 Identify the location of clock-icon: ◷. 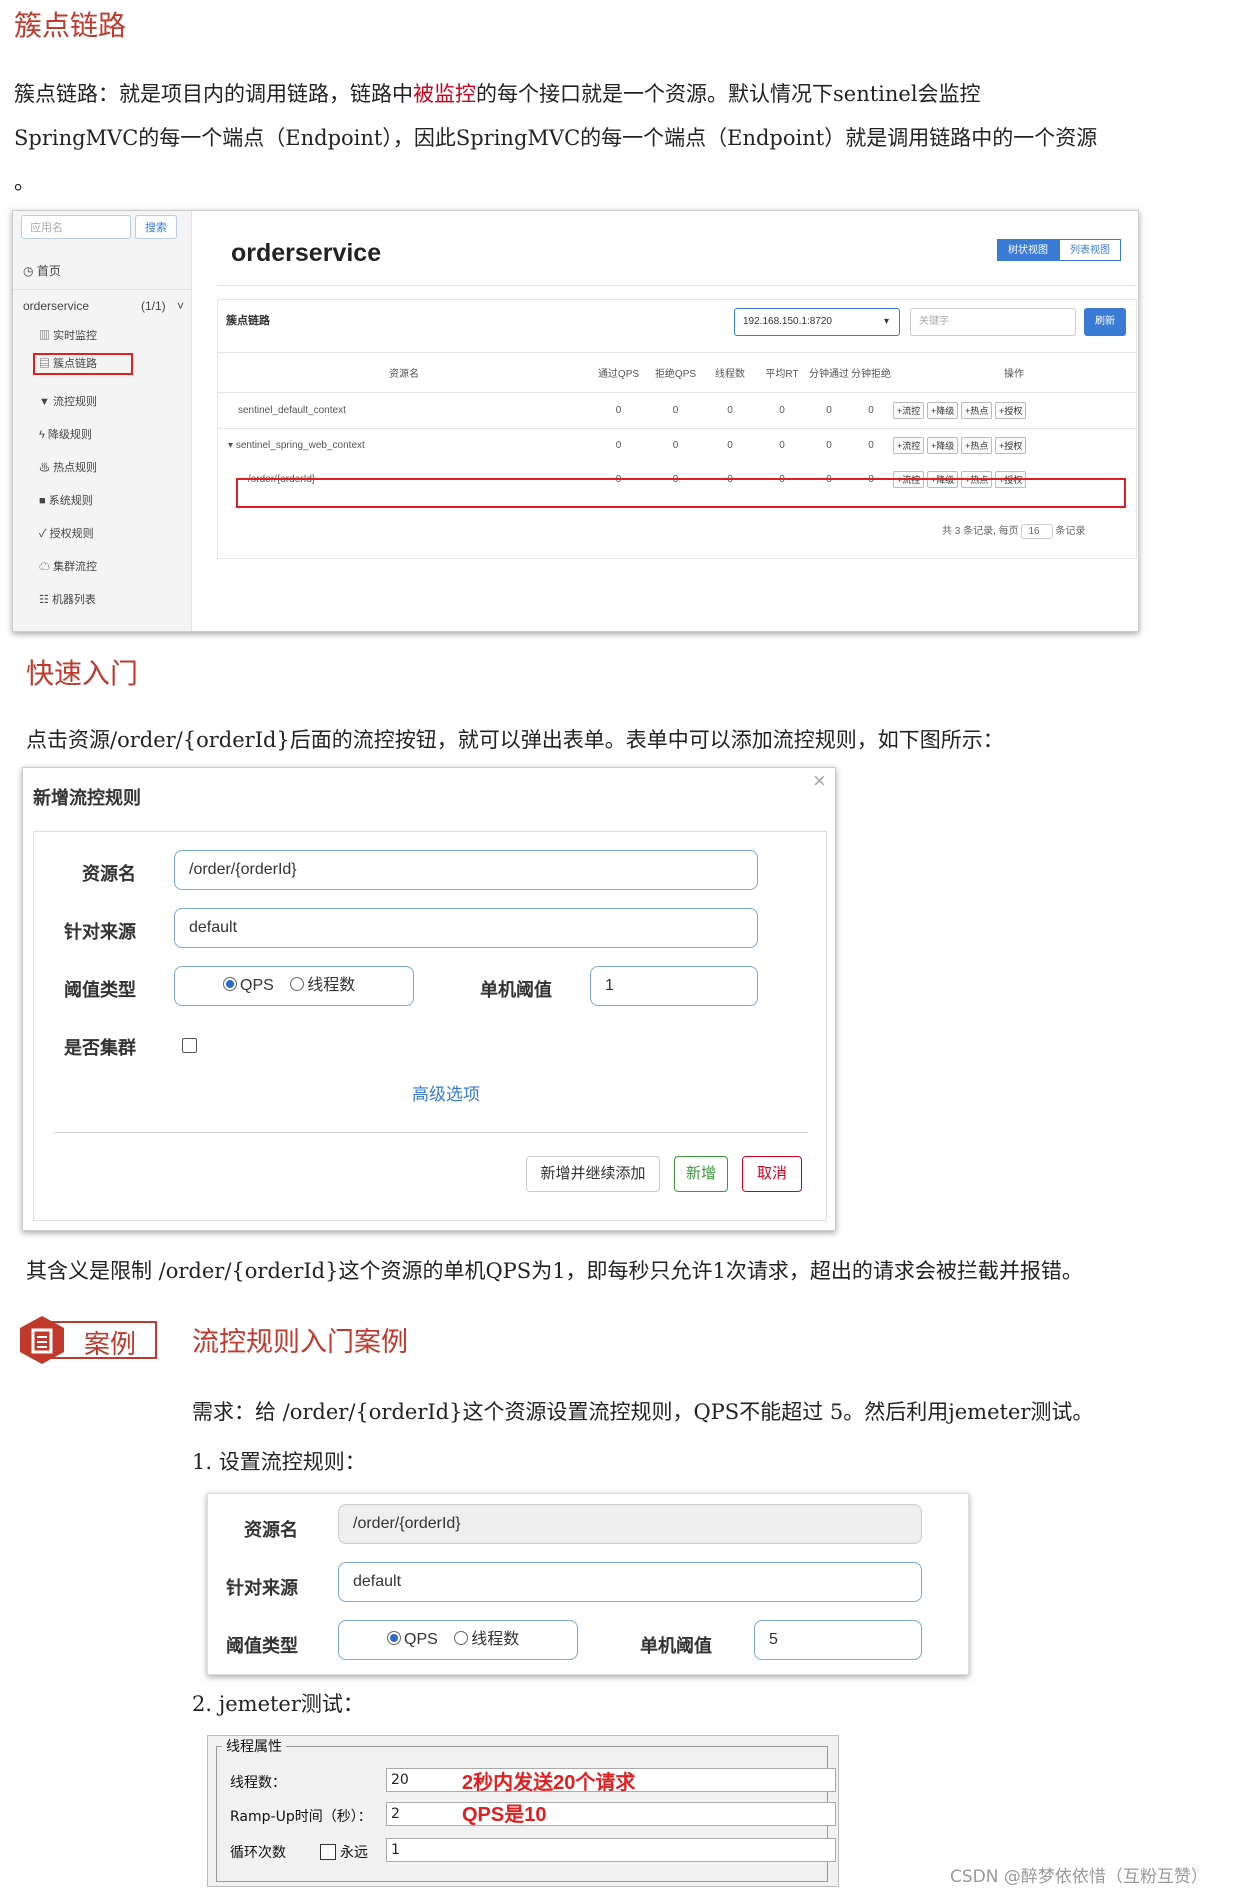
(28, 271).